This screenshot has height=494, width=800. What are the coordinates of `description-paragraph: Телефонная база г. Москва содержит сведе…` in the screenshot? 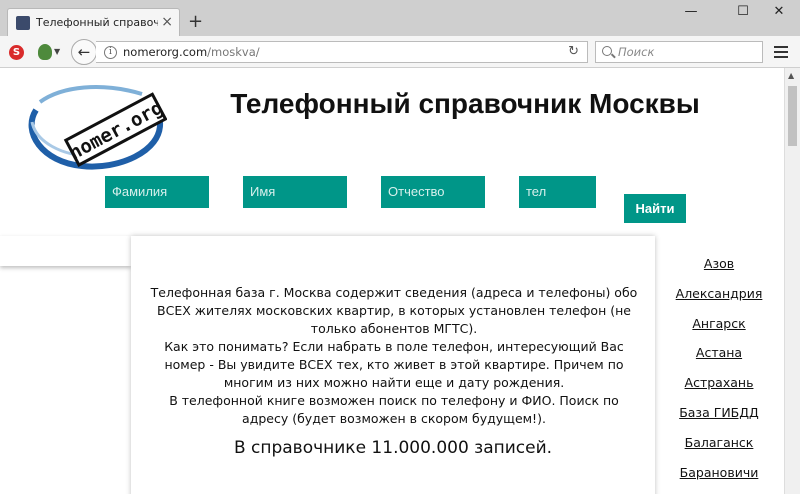 It's located at (394, 310).